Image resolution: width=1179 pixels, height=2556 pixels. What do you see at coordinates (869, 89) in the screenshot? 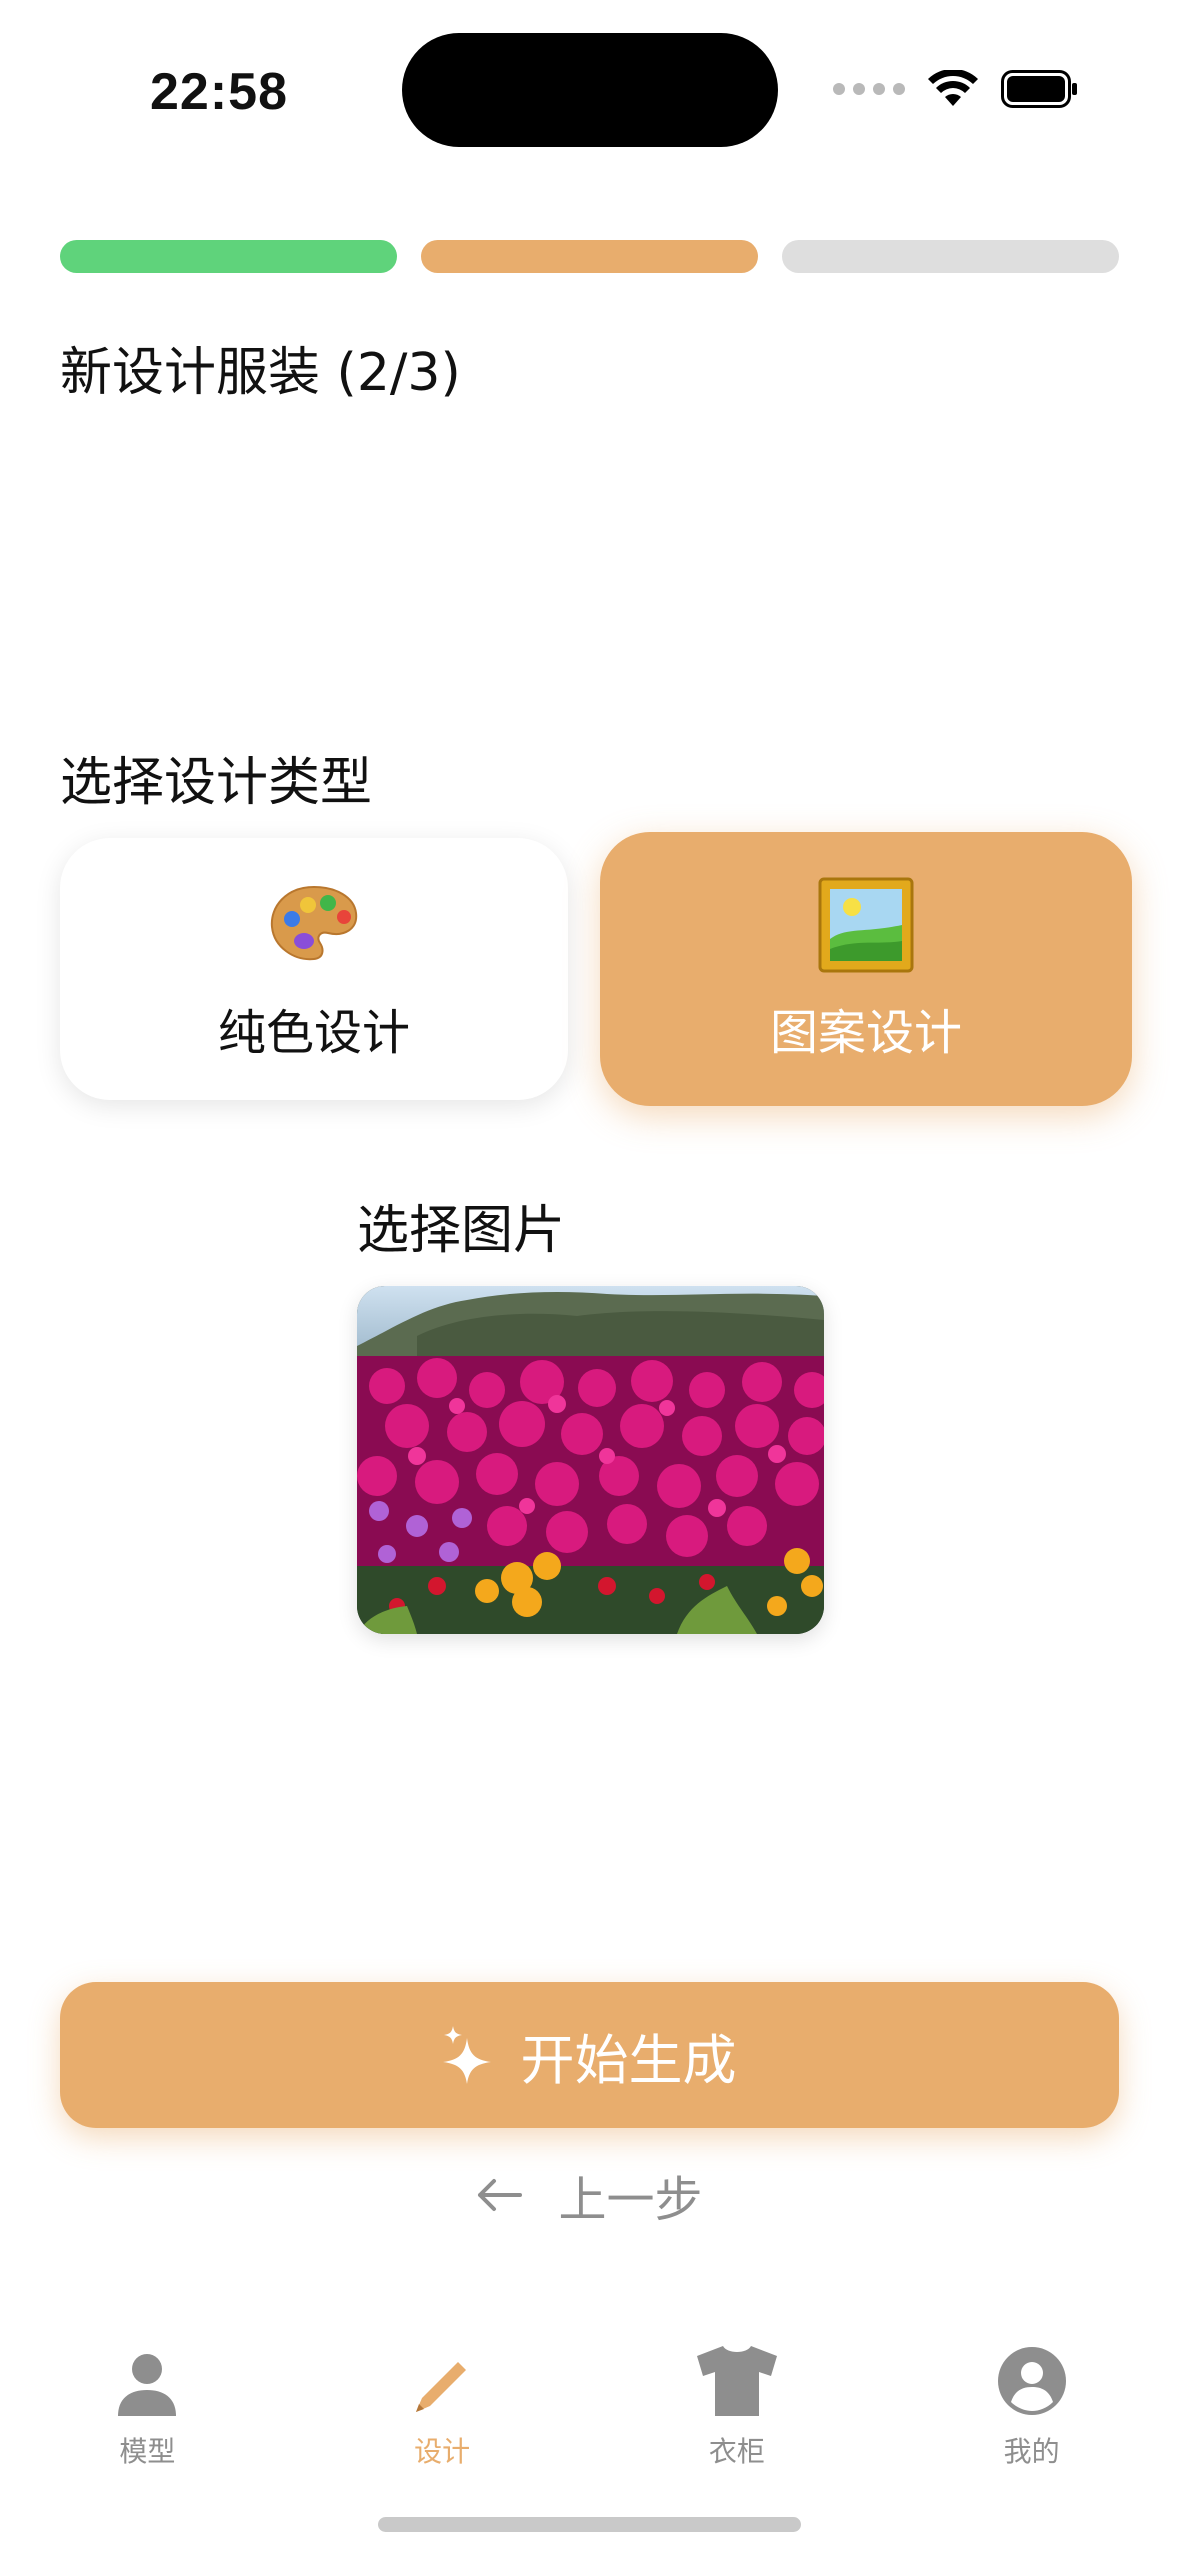
I see `cellular-signal-icon` at bounding box center [869, 89].